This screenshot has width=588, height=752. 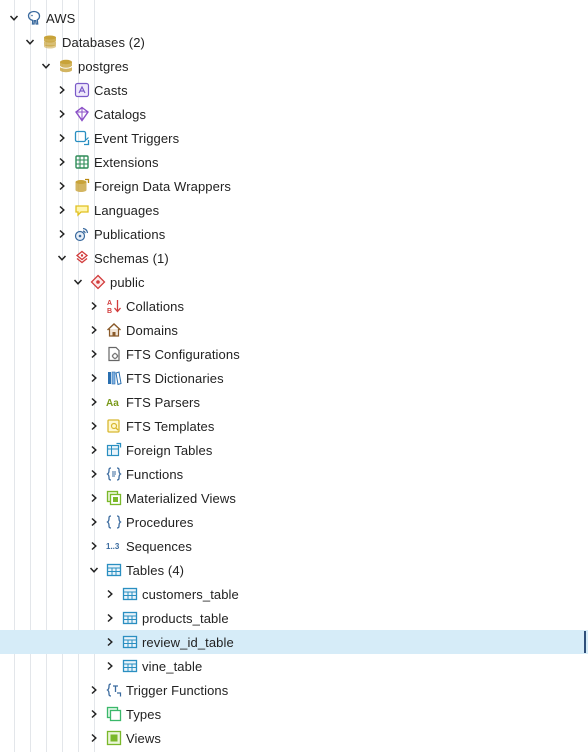 What do you see at coordinates (160, 522) in the screenshot?
I see `tree-node-label: Procedures` at bounding box center [160, 522].